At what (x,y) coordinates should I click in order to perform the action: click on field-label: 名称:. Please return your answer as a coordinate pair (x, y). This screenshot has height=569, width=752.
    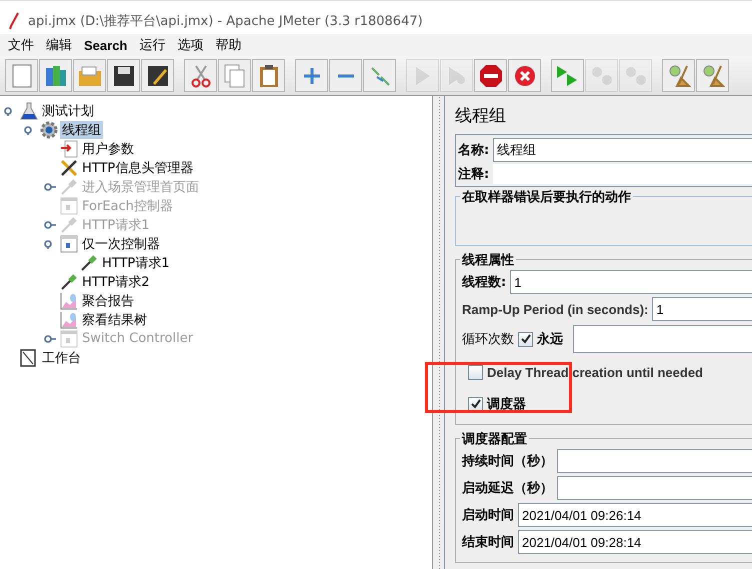
    Looking at the image, I should click on (474, 150).